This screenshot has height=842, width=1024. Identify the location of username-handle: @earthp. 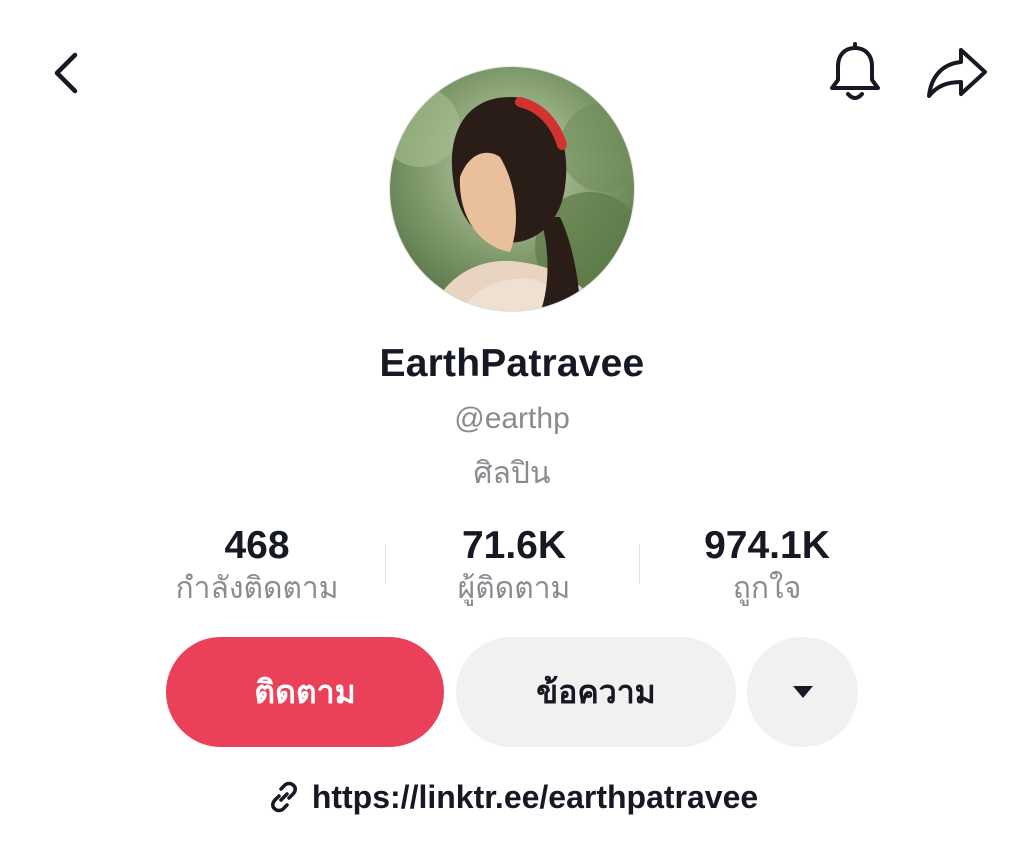
(512, 418).